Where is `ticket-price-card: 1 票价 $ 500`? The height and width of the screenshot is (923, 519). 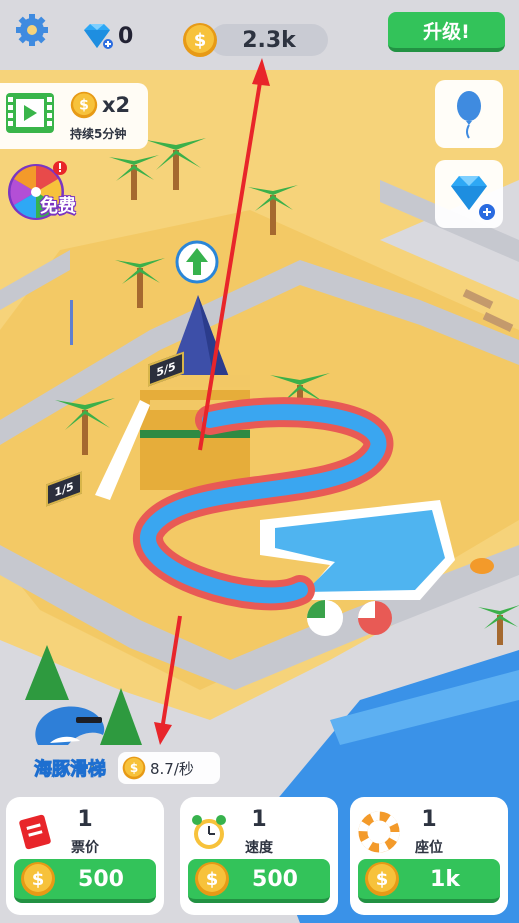 ticket-price-card: 1 票价 $ 500 is located at coordinates (85, 856).